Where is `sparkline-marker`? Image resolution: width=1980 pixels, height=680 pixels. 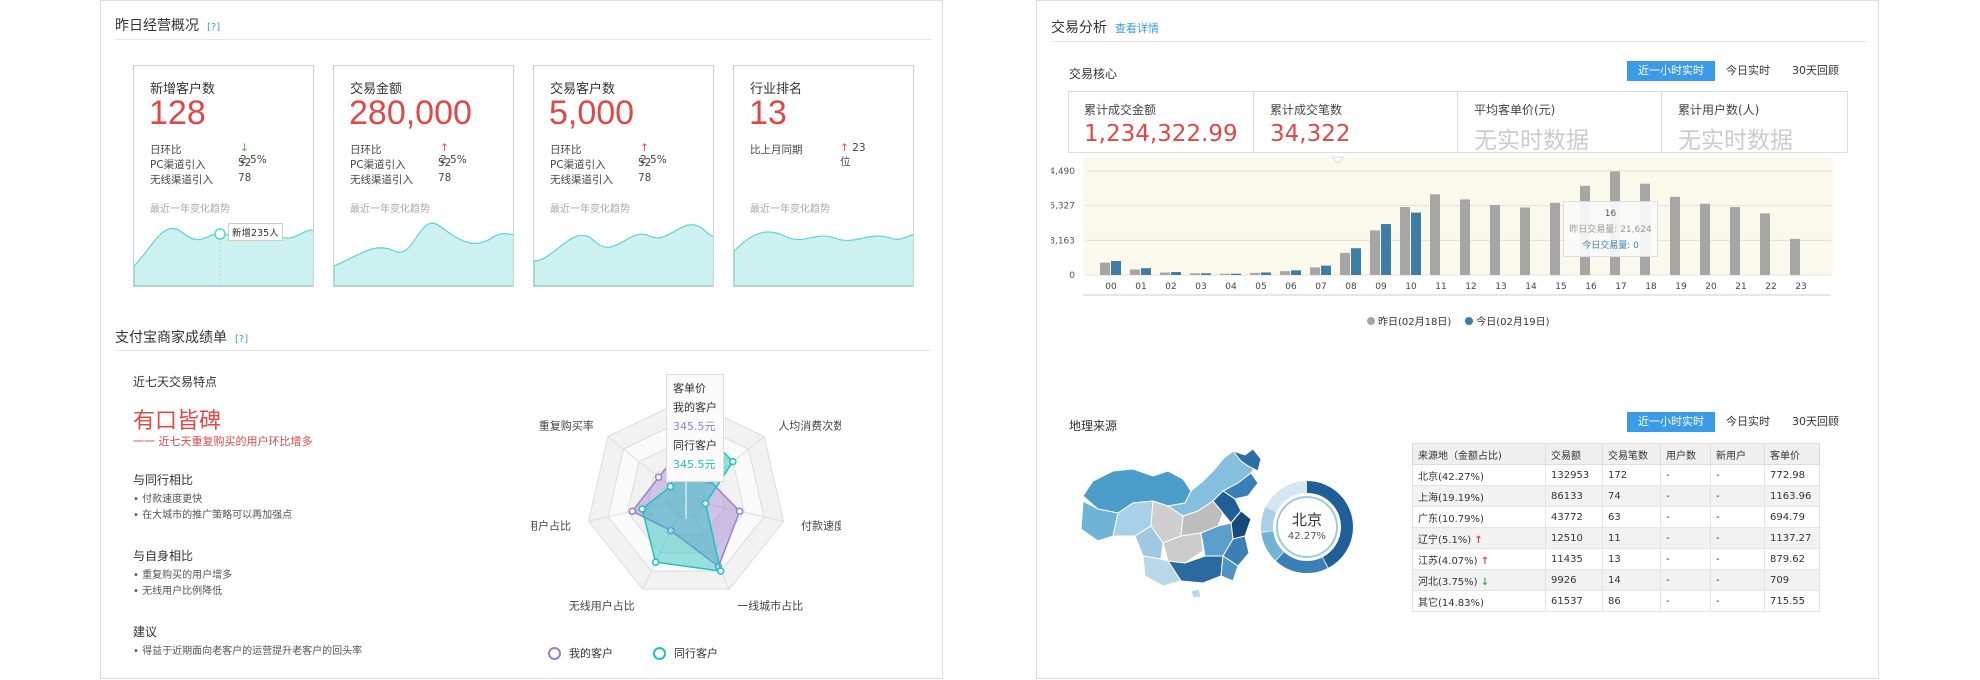 sparkline-marker is located at coordinates (220, 257).